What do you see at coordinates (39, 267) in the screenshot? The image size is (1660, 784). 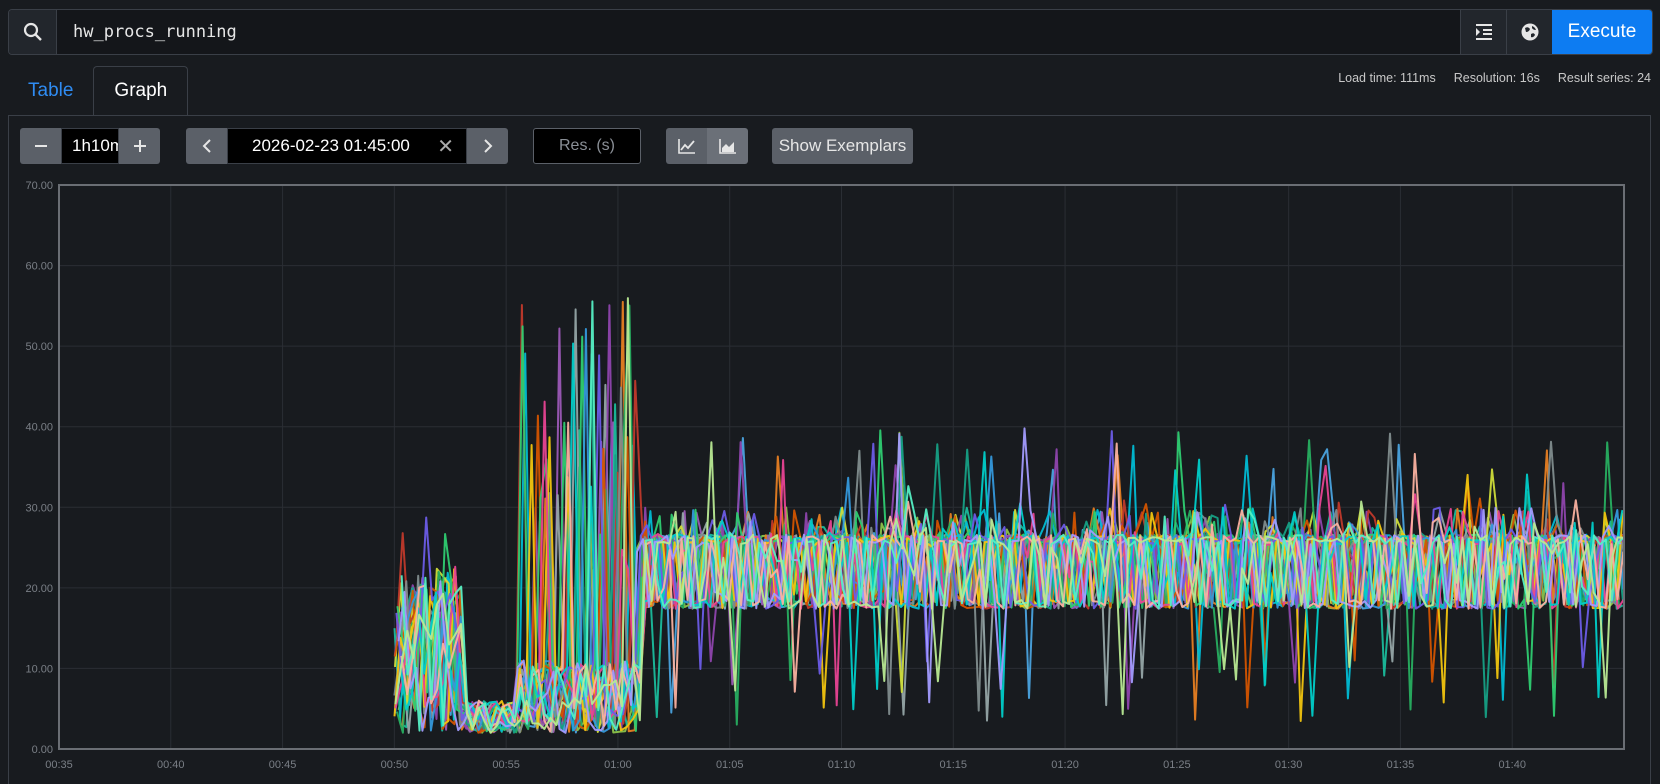 I see `y-tick-label: 60.00` at bounding box center [39, 267].